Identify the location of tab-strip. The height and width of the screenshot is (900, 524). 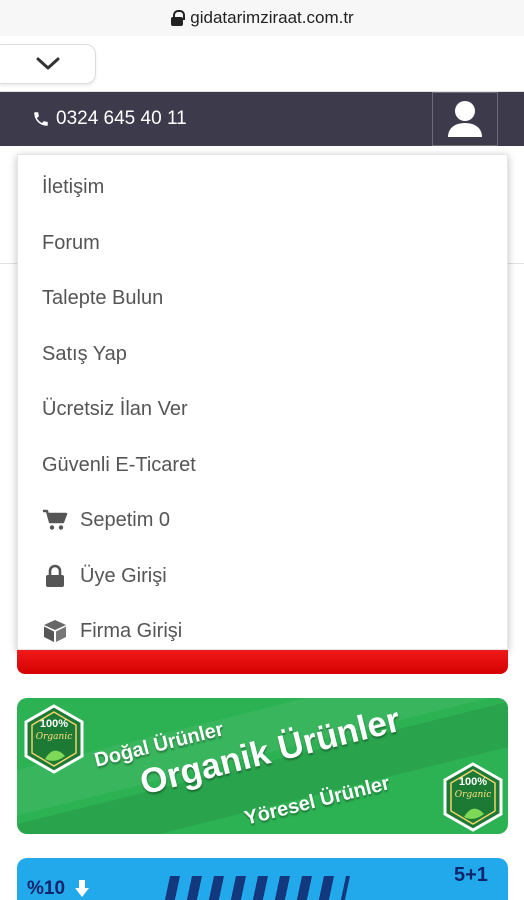
(262, 64).